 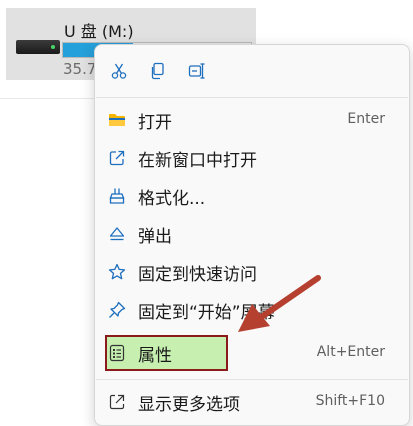 I want to click on rename-icon, so click(x=197, y=71).